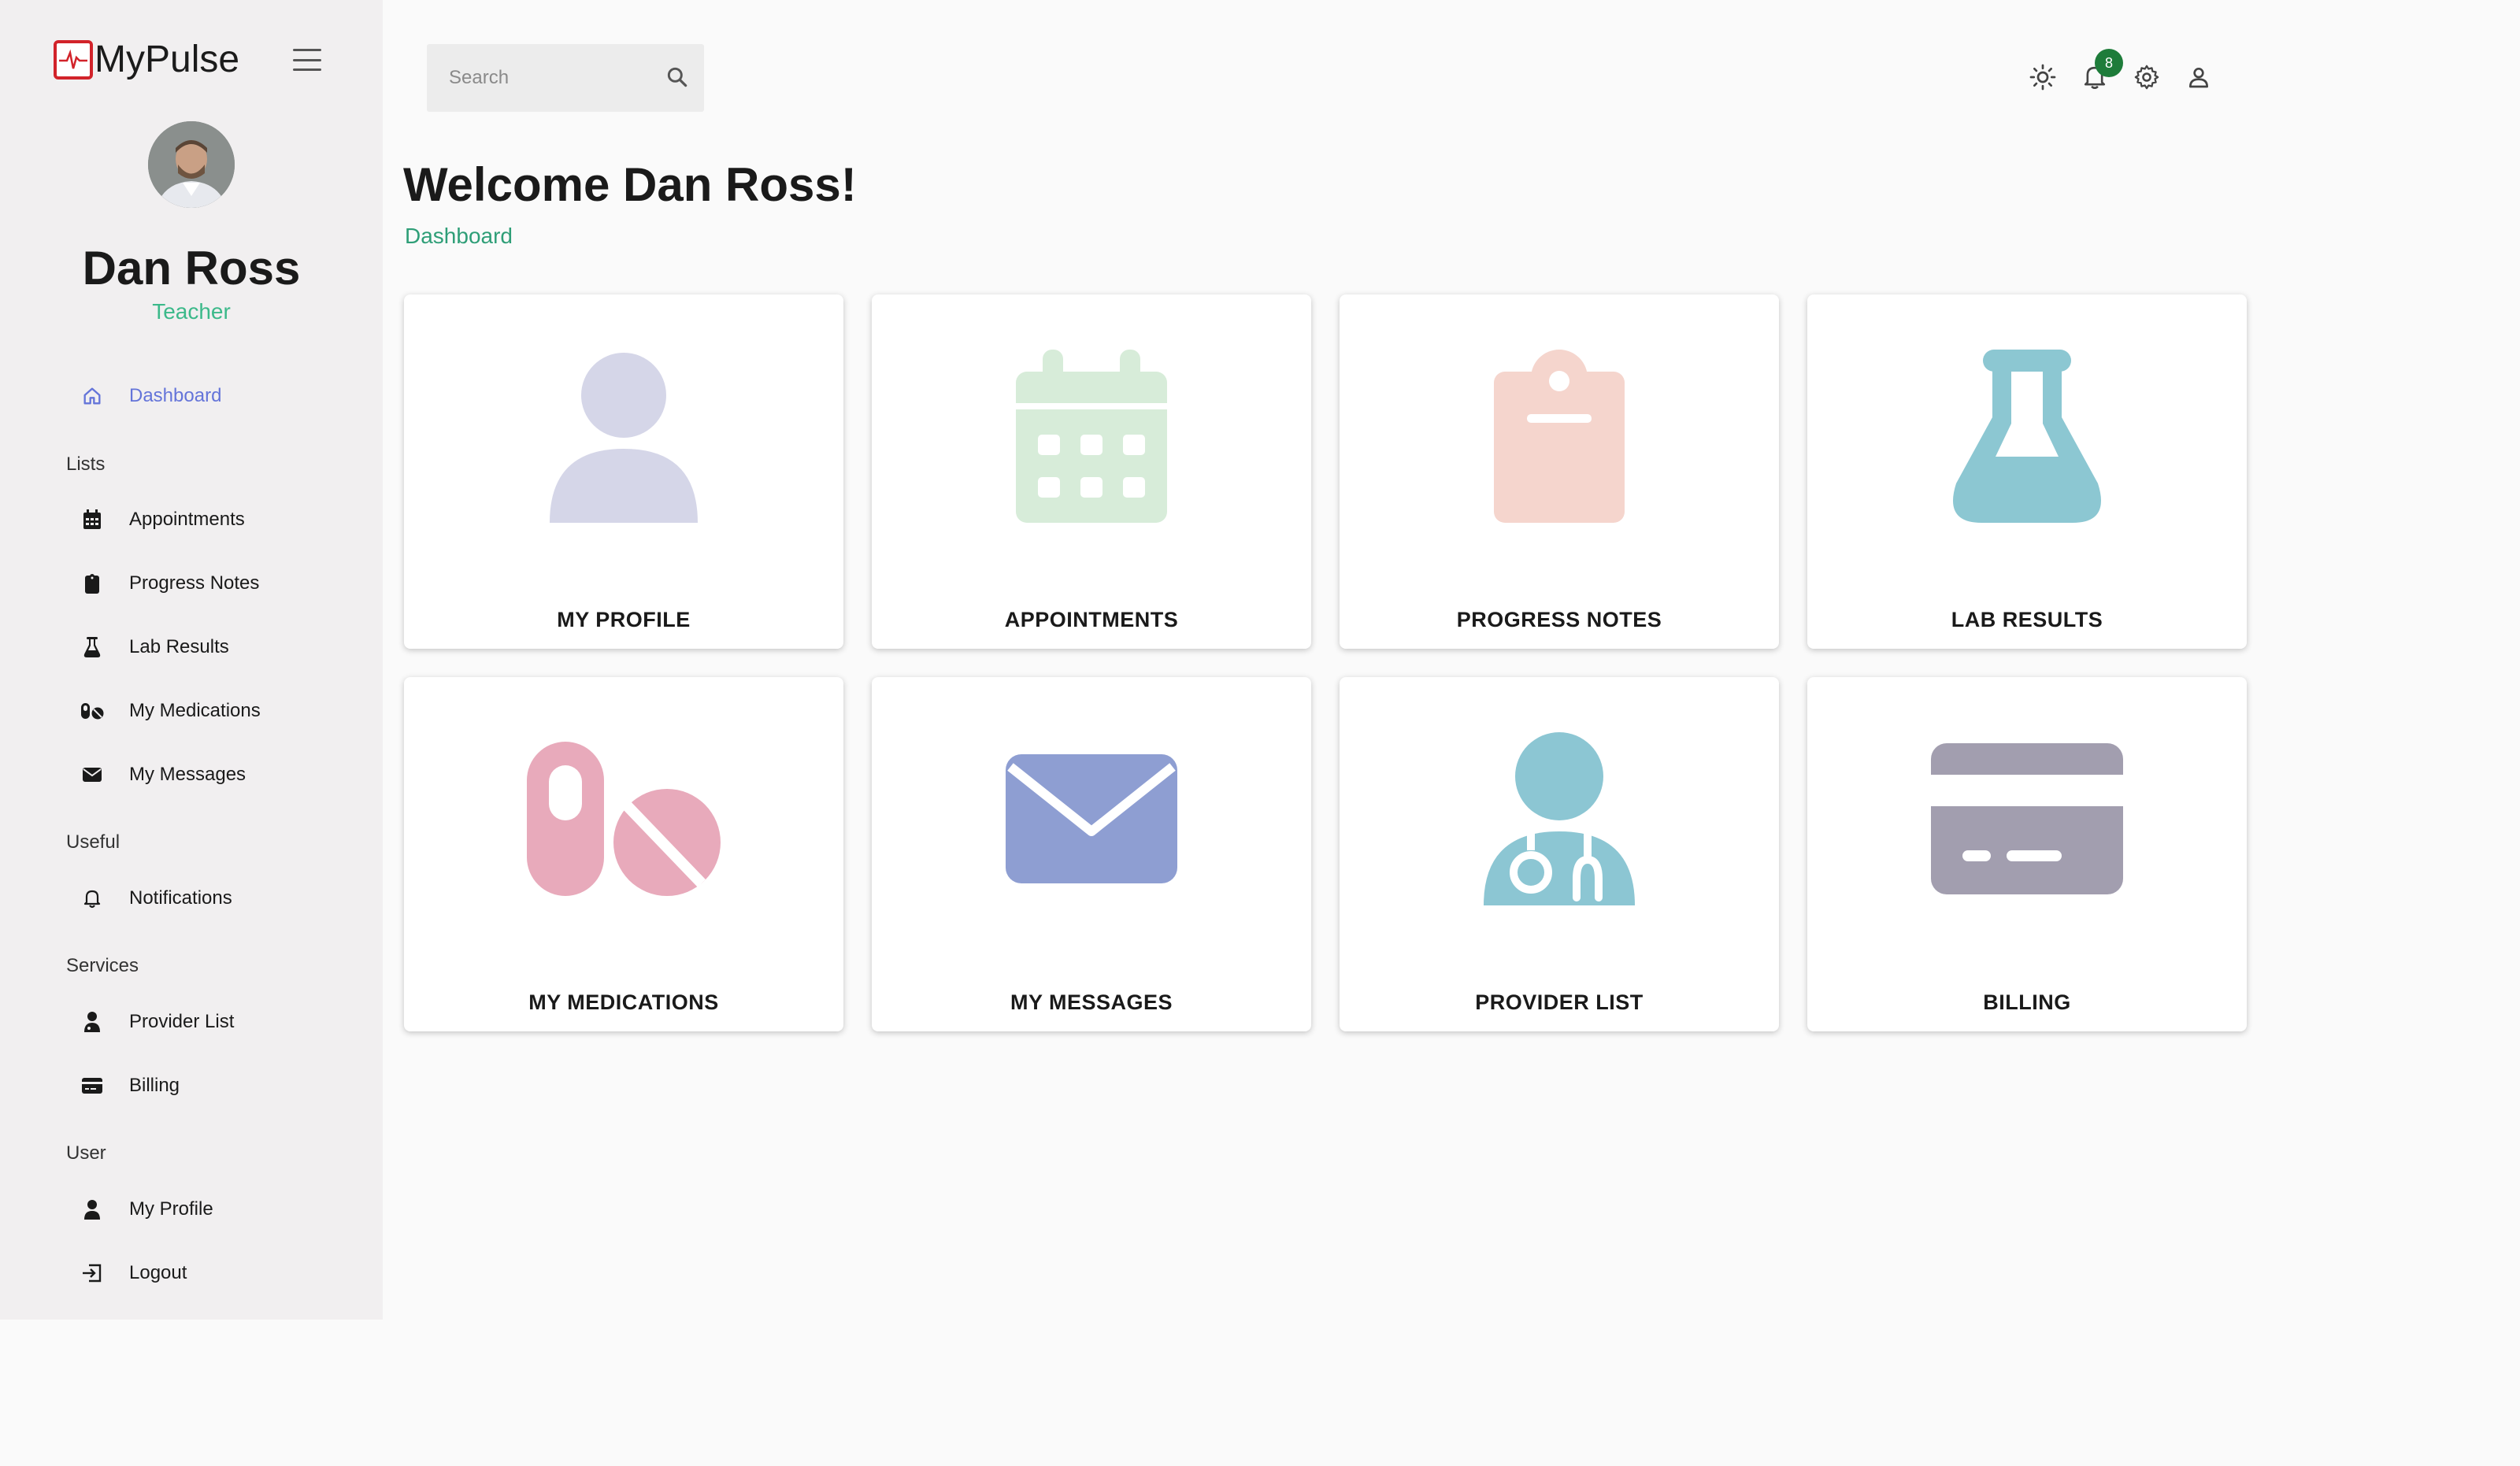 Image resolution: width=2520 pixels, height=1466 pixels. What do you see at coordinates (459, 236) in the screenshot?
I see `breadcrumb: Dashboard` at bounding box center [459, 236].